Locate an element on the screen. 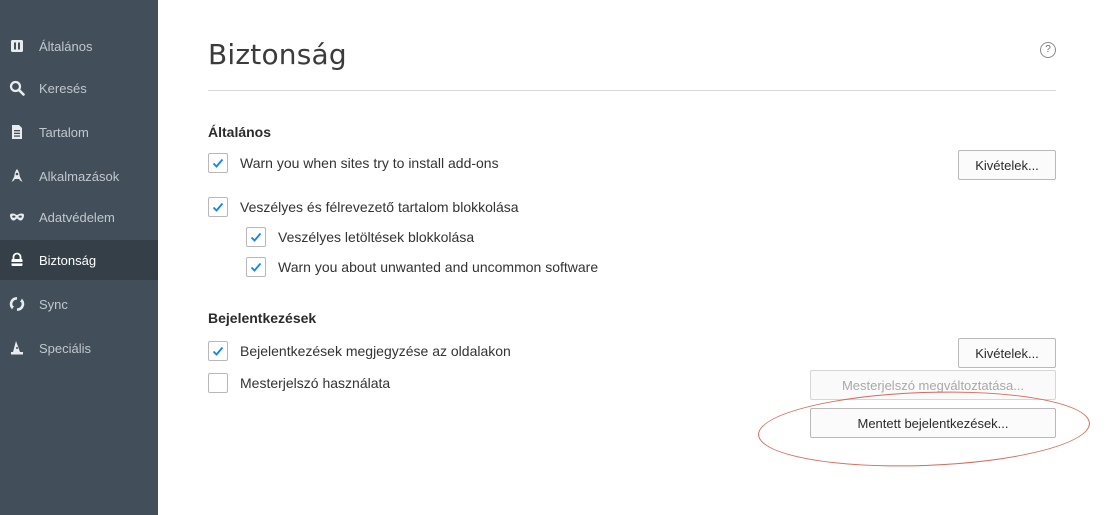 The height and width of the screenshot is (515, 1120). block-downloads-label: Veszélyes letöltések blokkolása is located at coordinates (376, 237).